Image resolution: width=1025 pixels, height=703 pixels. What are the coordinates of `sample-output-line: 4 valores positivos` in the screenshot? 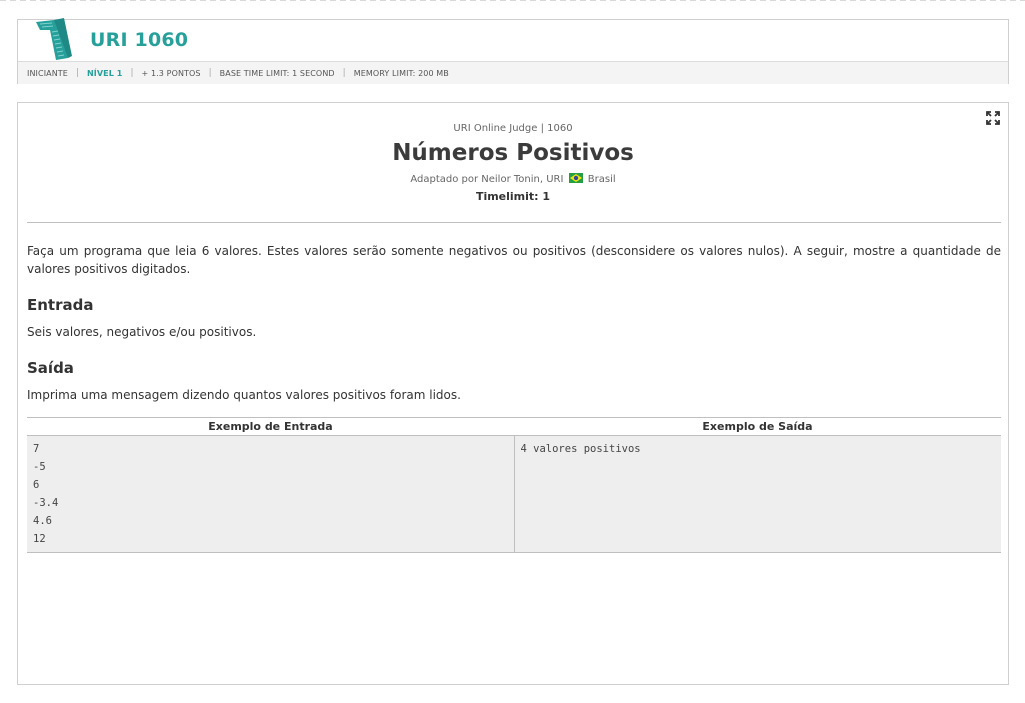 It's located at (580, 449).